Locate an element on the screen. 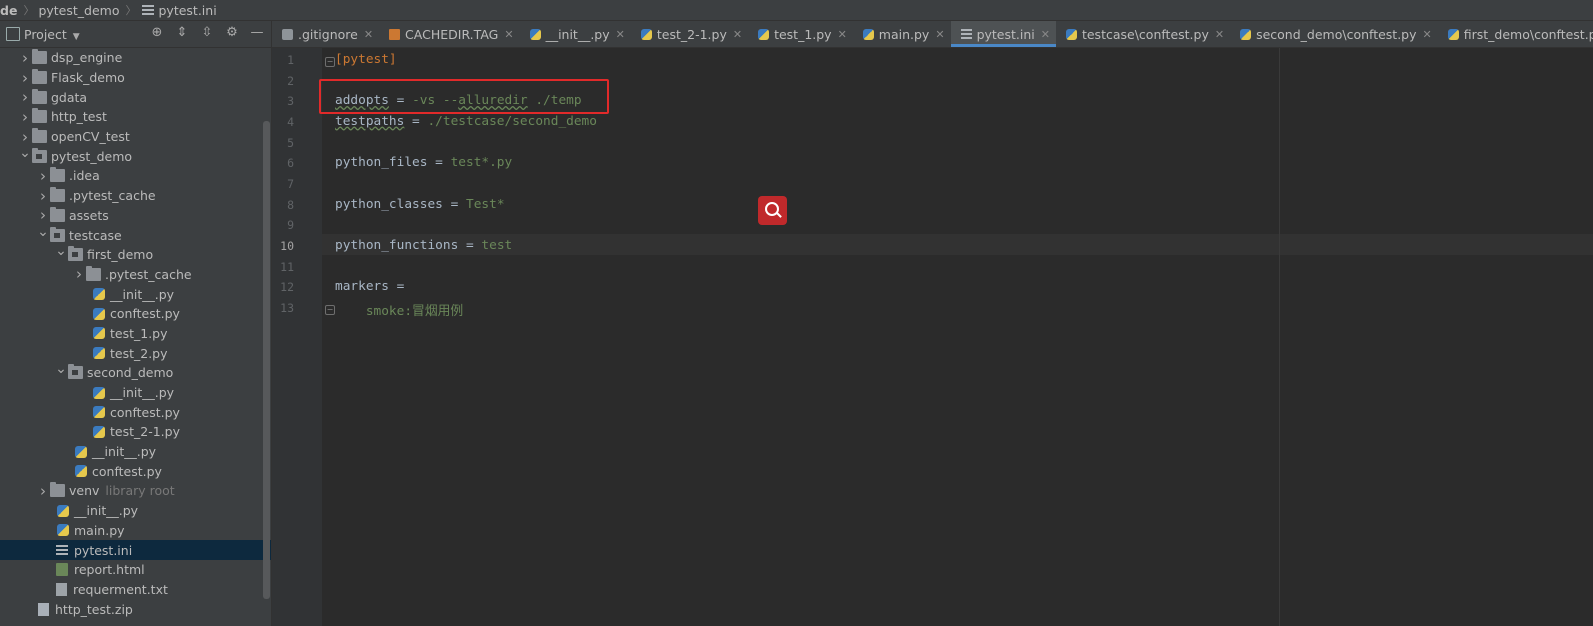 The width and height of the screenshot is (1593, 626). tree-item: ⌄ first_demo is located at coordinates (135, 254).